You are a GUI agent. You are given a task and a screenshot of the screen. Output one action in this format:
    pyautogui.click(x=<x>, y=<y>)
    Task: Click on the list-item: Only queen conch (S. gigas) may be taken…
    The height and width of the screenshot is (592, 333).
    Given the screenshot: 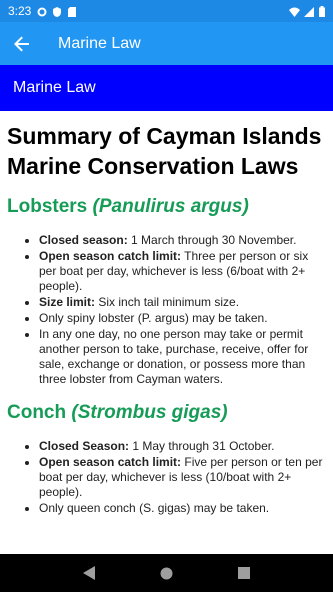 What is the action you would take?
    pyautogui.click(x=182, y=508)
    